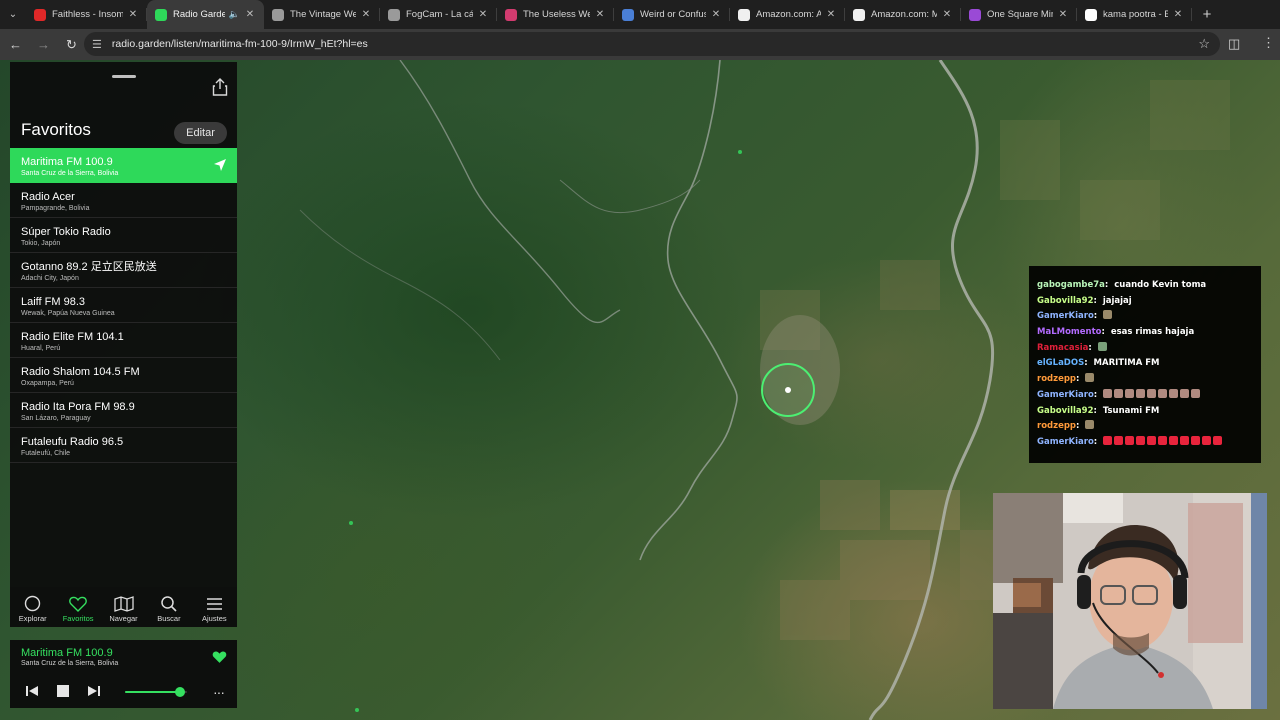 The image size is (1280, 720). I want to click on favorite-heart-icon, so click(219, 657).